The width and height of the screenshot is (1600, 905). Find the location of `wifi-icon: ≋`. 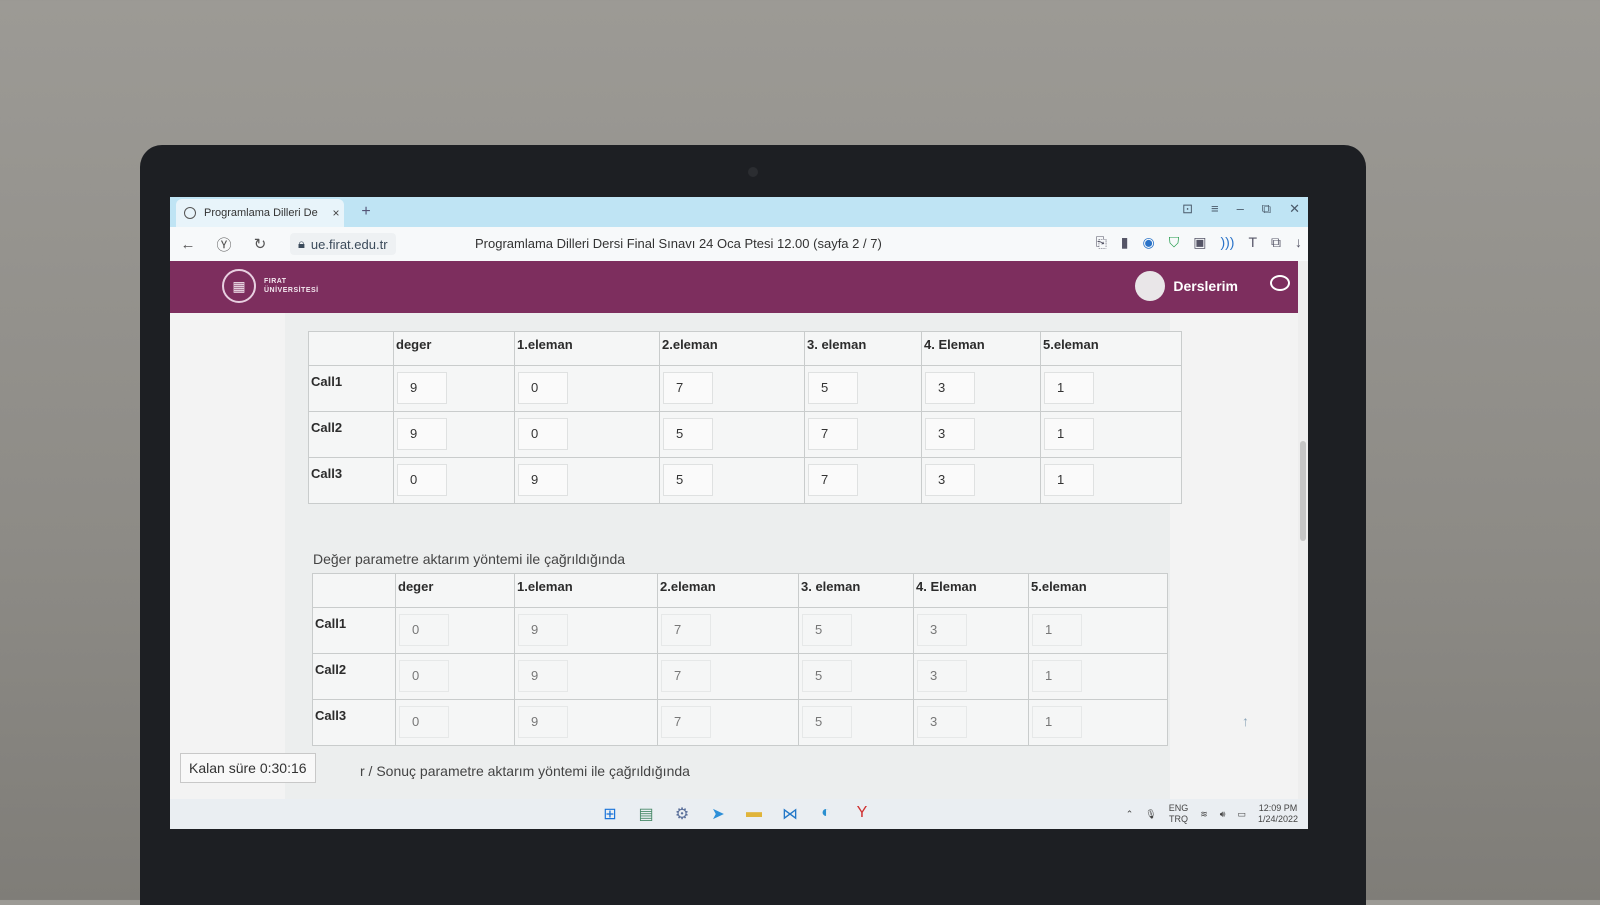

wifi-icon: ≋ is located at coordinates (1204, 814).